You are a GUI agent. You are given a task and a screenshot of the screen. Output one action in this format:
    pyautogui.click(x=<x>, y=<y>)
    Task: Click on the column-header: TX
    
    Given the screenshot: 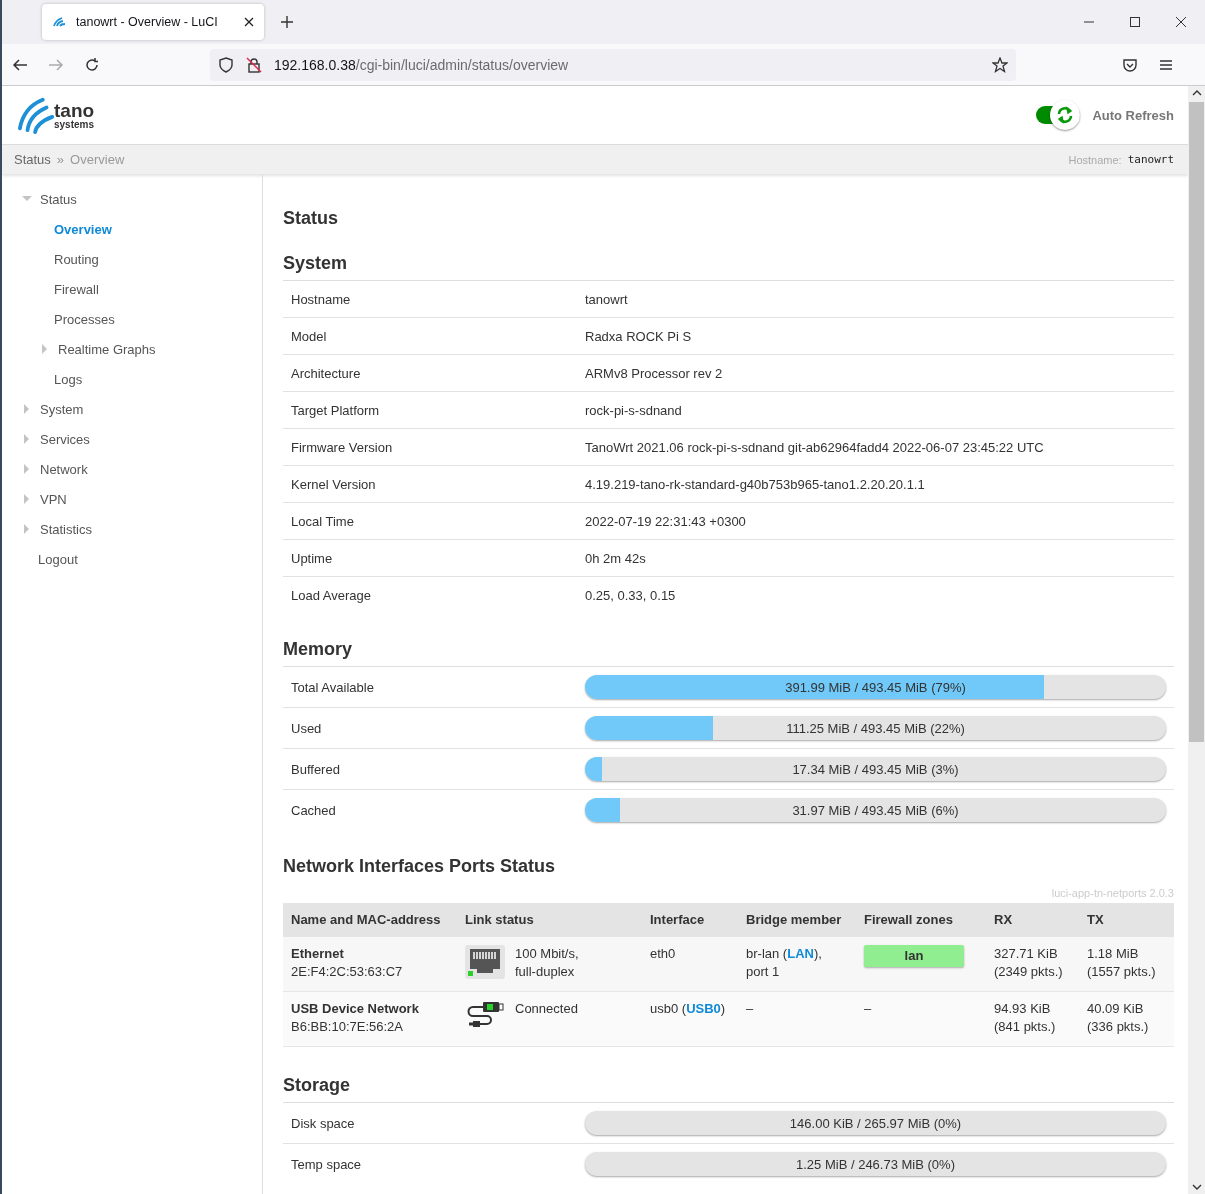 What is the action you would take?
    pyautogui.click(x=1096, y=920)
    